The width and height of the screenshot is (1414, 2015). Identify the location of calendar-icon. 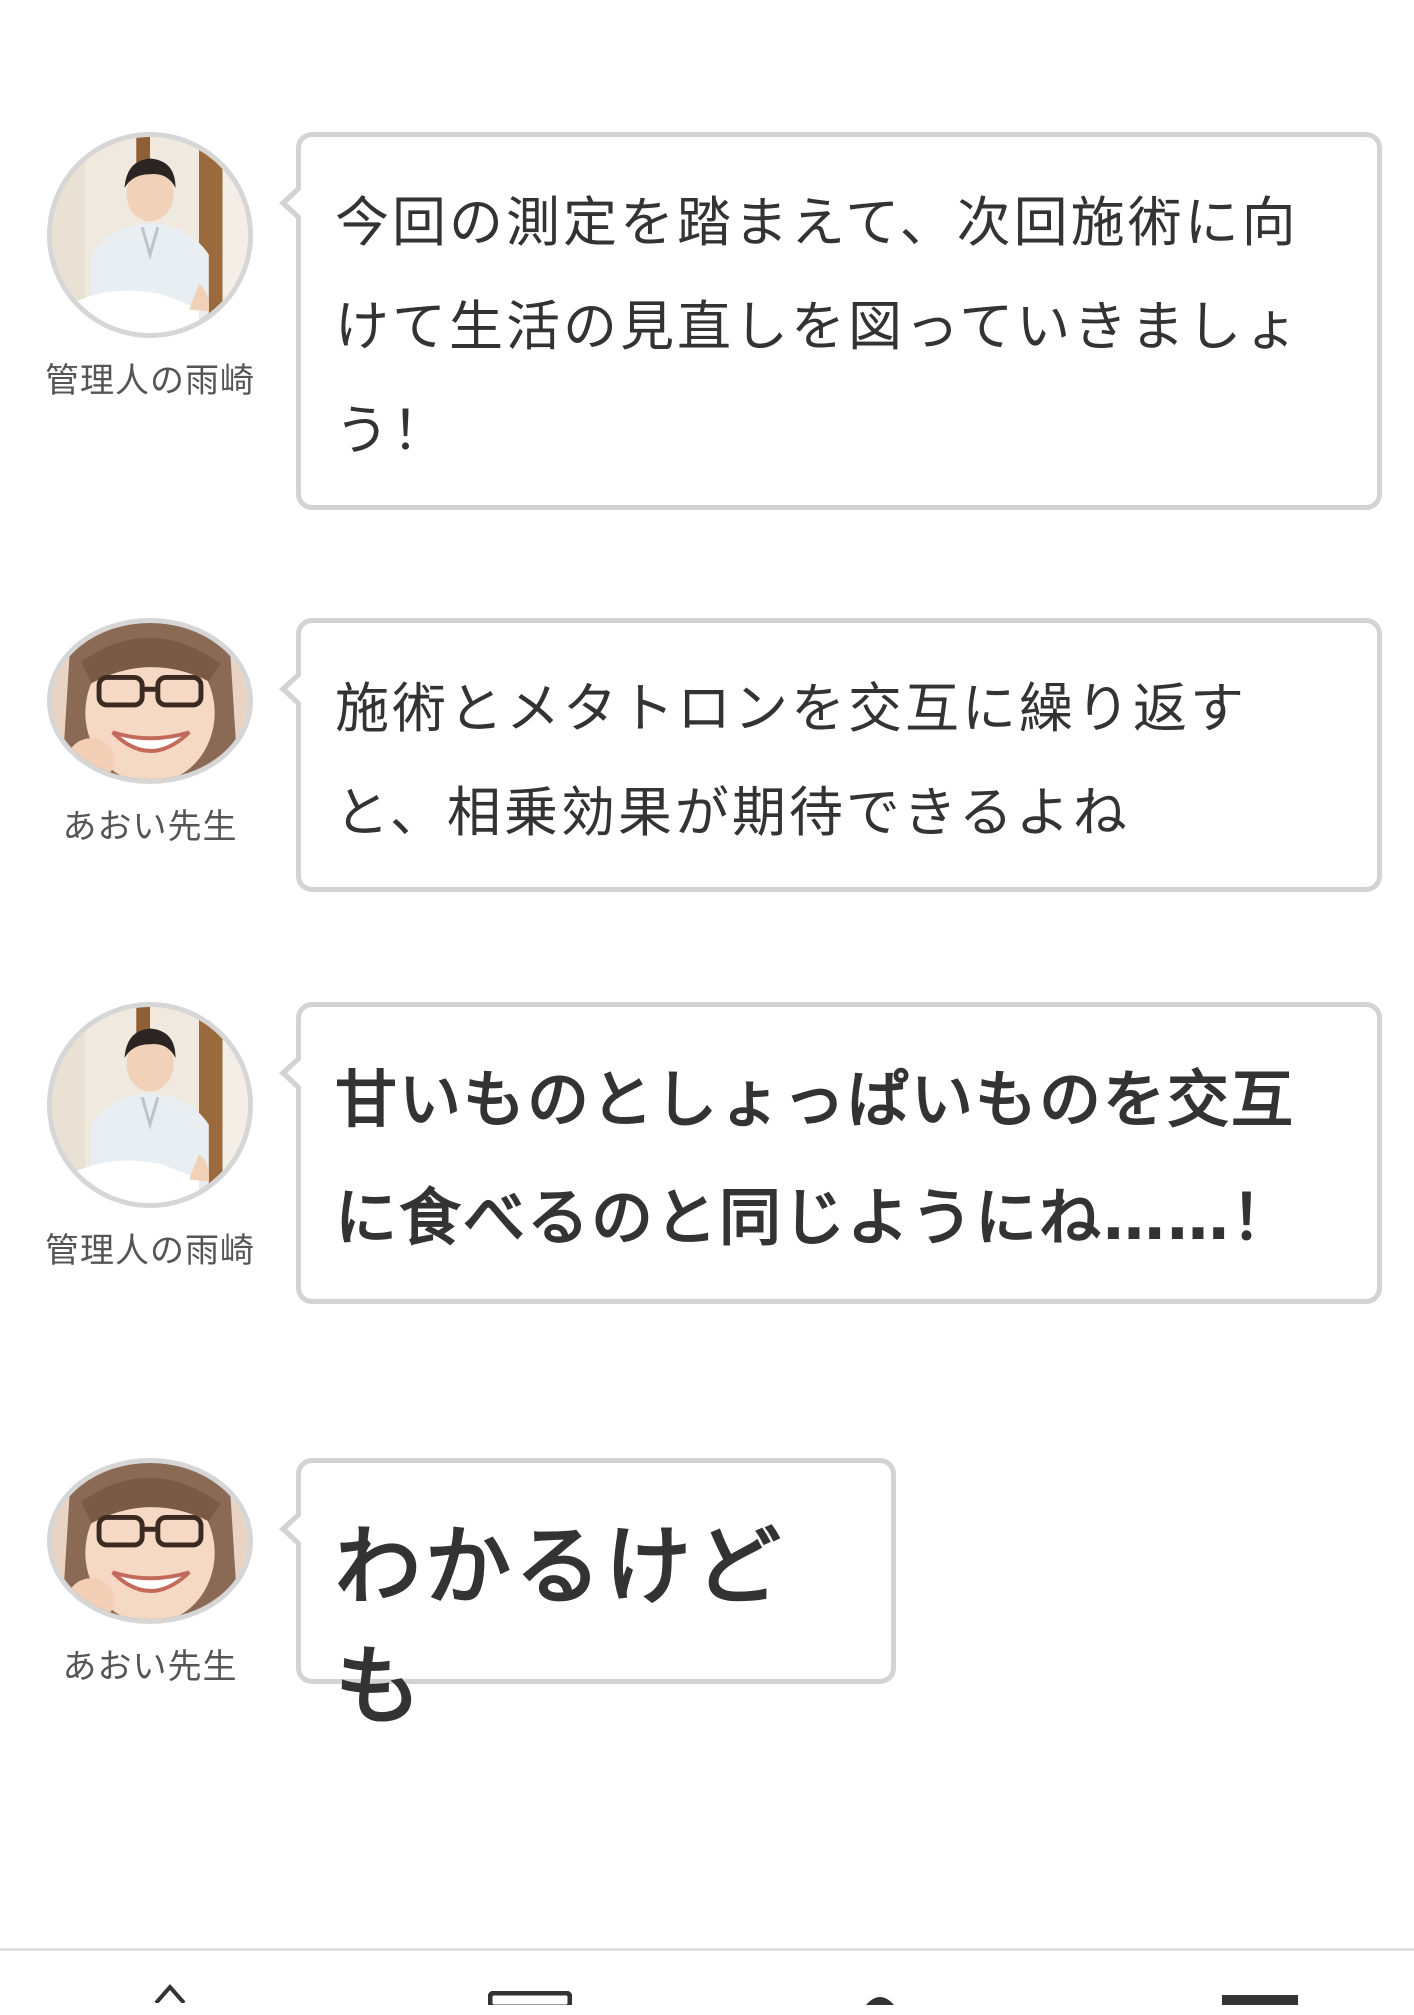
(530, 2001).